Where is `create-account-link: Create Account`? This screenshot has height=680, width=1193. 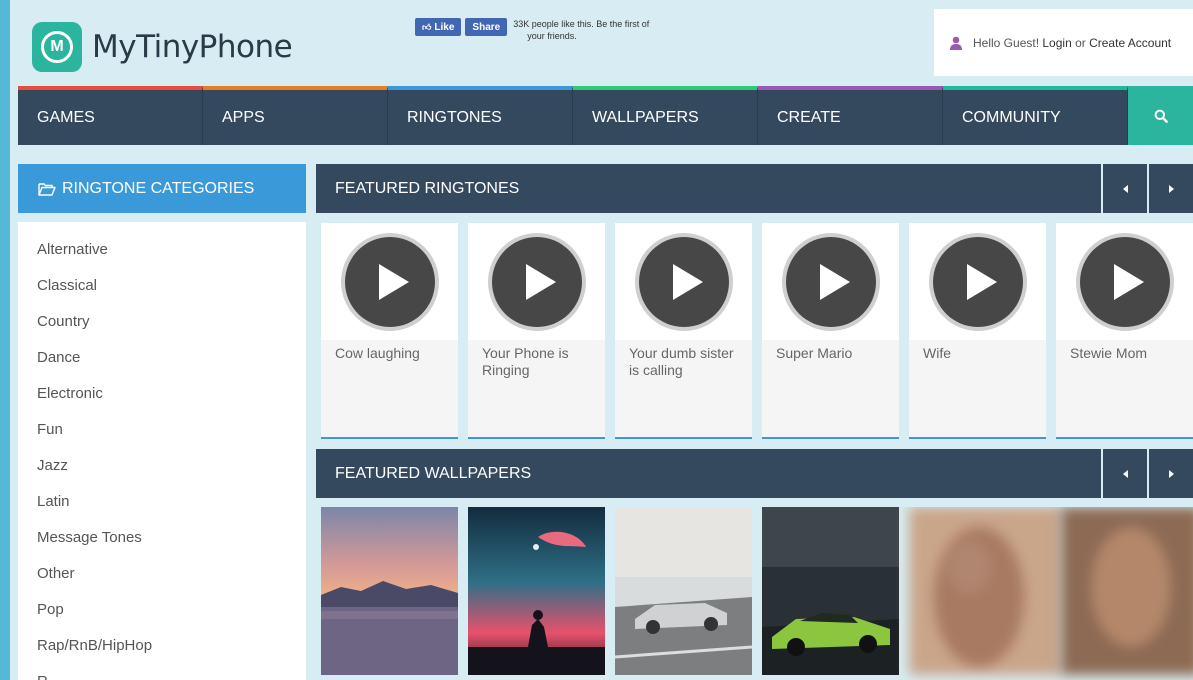
create-account-link: Create Account is located at coordinates (1130, 43).